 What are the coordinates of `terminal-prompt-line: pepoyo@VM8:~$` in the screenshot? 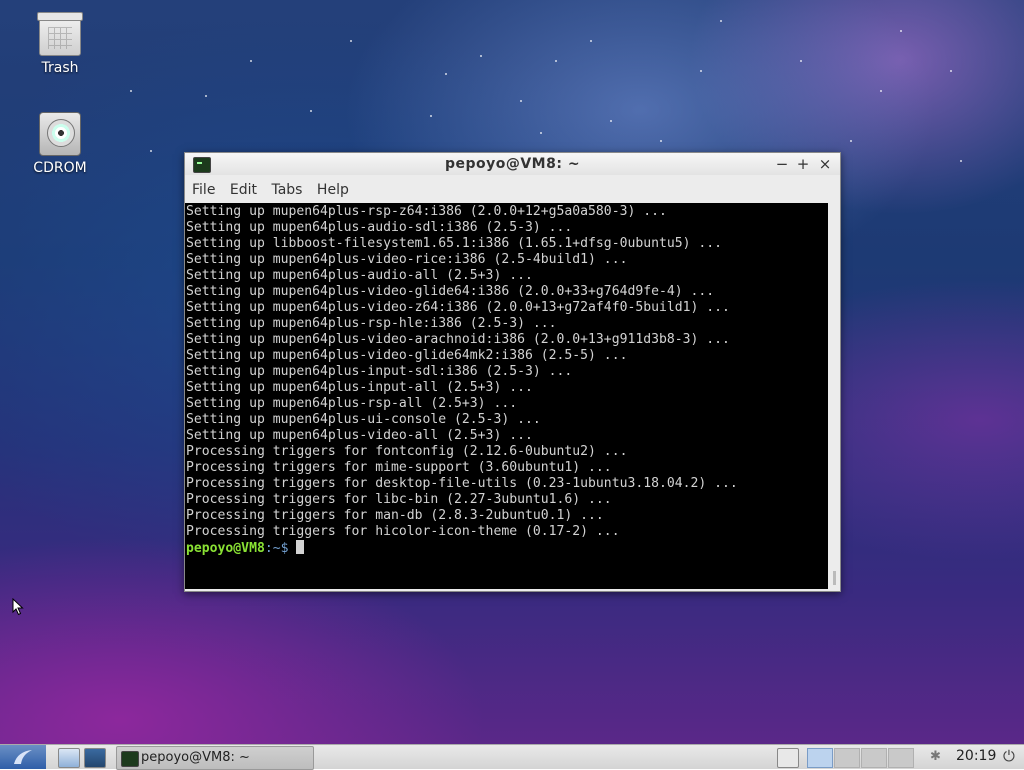 It's located at (507, 548).